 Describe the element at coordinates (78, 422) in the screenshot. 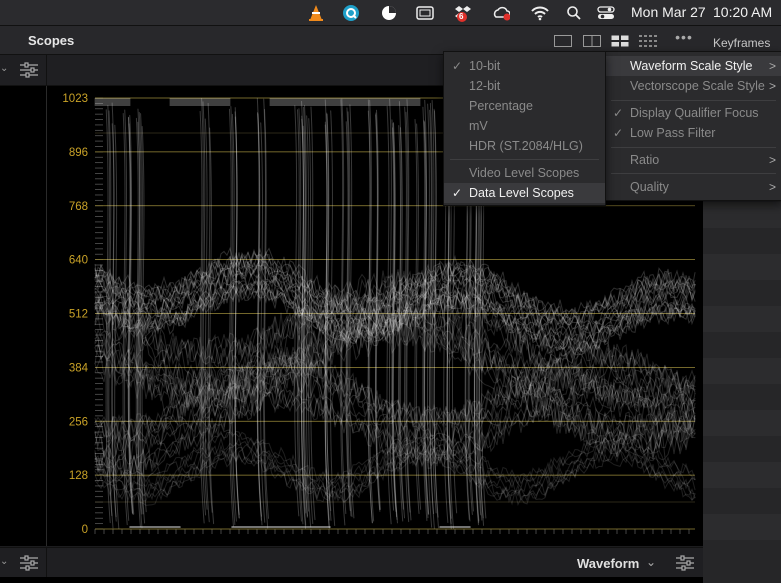

I see `y-axis-label: 256` at that location.